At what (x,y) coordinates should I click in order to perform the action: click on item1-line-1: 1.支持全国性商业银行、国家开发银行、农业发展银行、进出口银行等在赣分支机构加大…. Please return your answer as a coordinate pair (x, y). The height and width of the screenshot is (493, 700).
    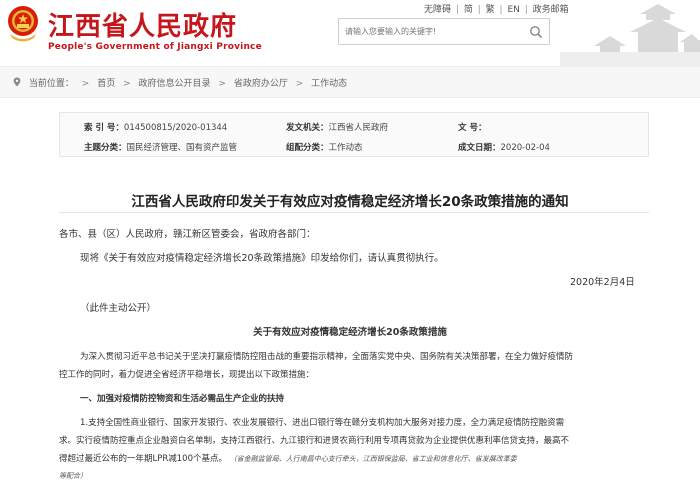
    Looking at the image, I should click on (322, 423).